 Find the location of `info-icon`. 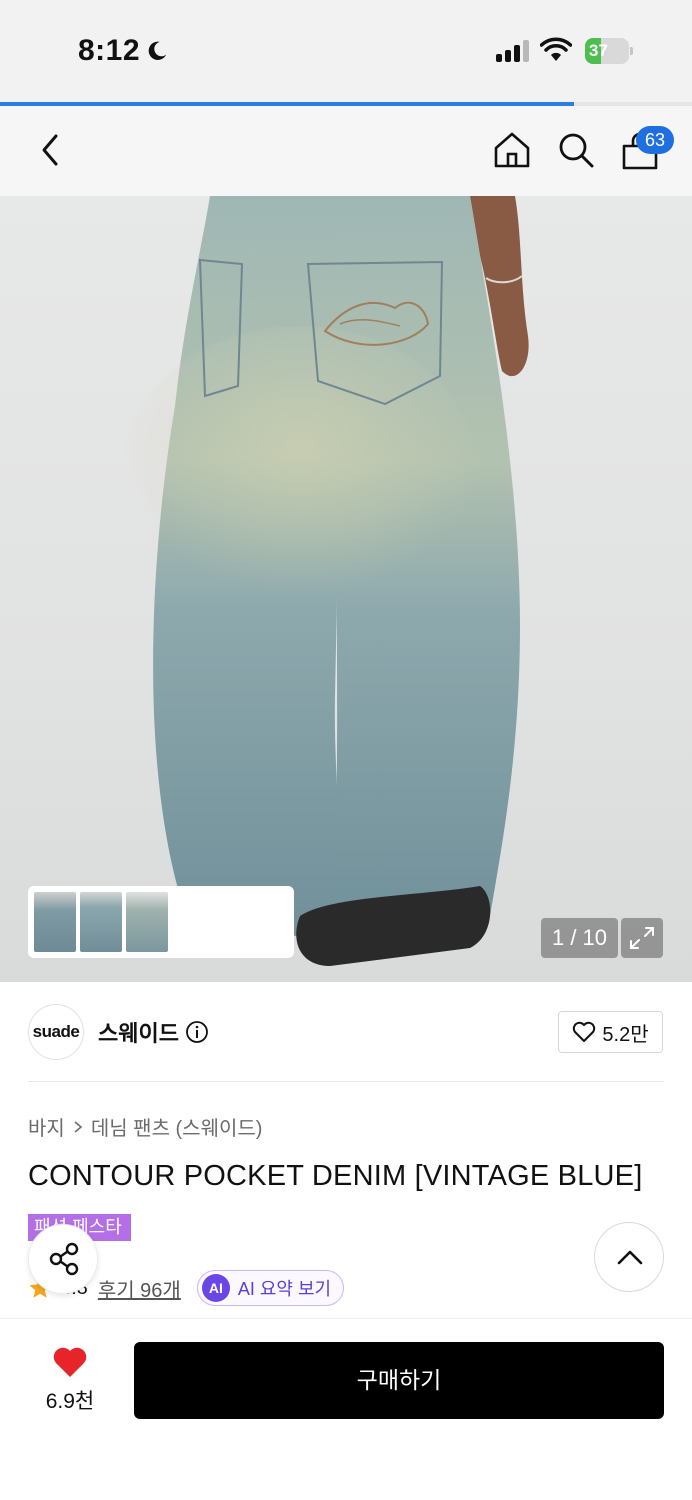

info-icon is located at coordinates (197, 1032).